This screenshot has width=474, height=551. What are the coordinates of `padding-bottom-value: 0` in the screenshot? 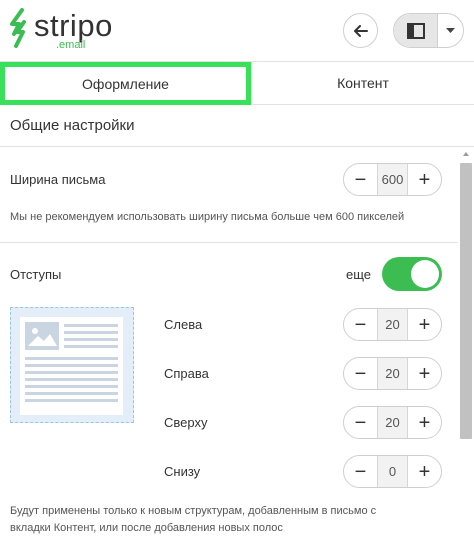 It's located at (392, 471).